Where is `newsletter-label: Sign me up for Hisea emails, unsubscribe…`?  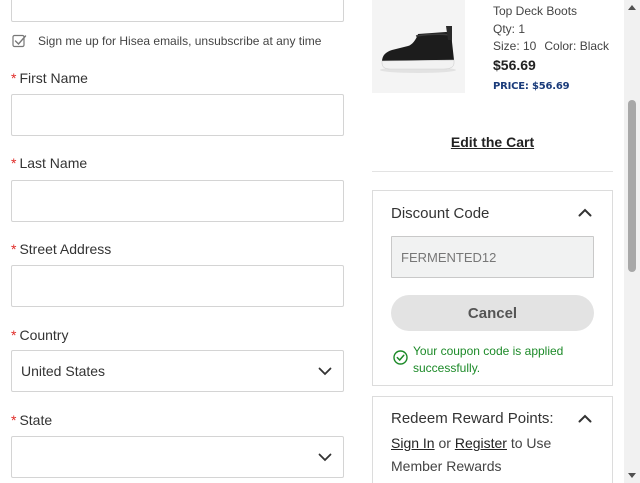 newsletter-label: Sign me up for Hisea emails, unsubscribe… is located at coordinates (180, 41).